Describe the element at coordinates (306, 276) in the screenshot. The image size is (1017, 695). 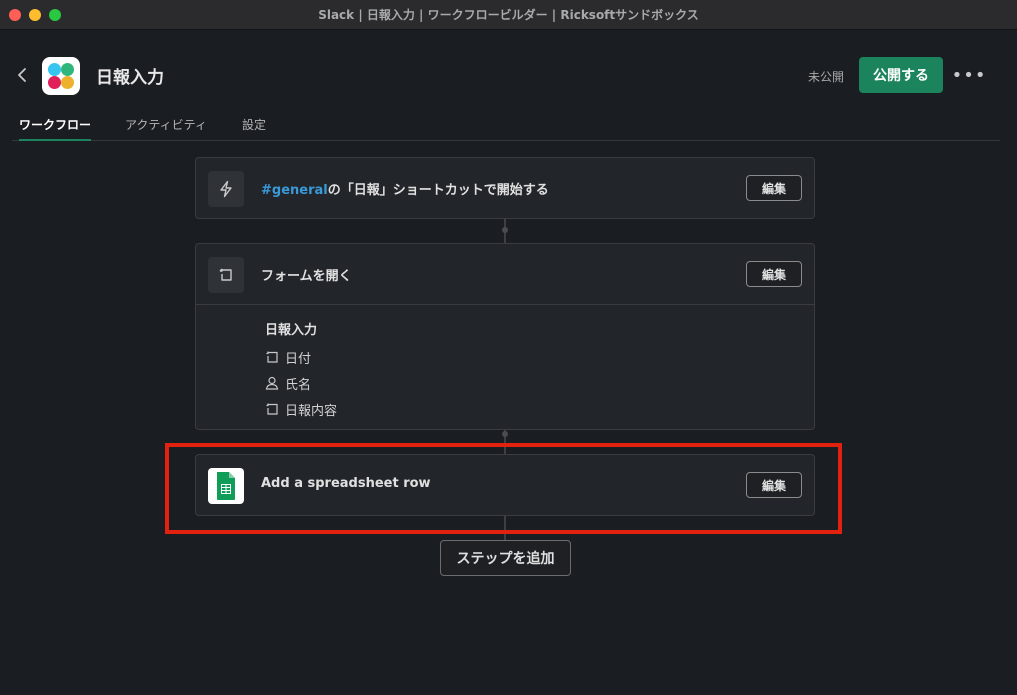
I see `step-title: フォームを開く` at that location.